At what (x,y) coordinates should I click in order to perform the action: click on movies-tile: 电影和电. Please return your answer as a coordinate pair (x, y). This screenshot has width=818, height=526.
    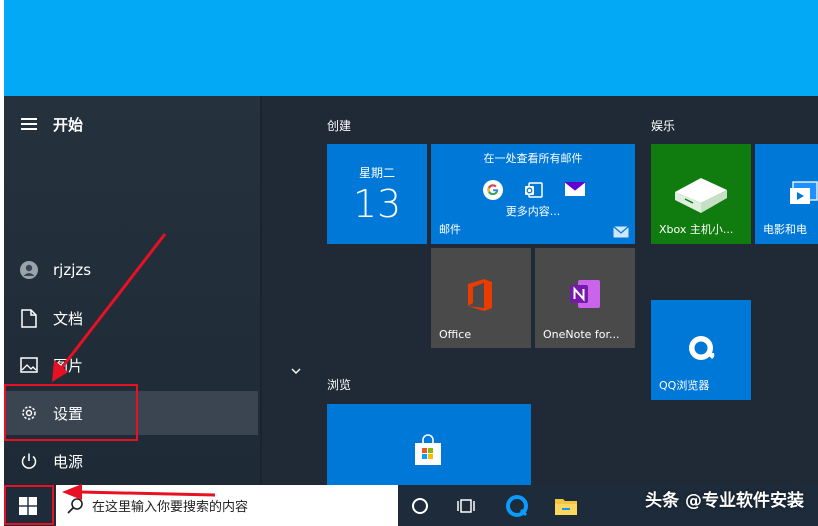
    Looking at the image, I should click on (786, 194).